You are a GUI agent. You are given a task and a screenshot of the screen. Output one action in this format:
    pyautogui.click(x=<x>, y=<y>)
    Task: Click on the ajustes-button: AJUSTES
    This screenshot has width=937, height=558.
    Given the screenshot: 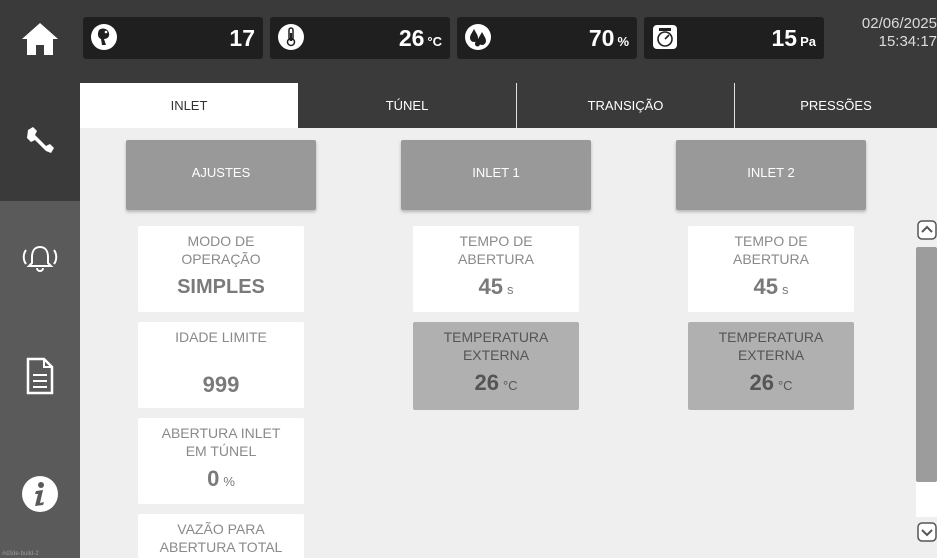 What is the action you would take?
    pyautogui.click(x=221, y=175)
    